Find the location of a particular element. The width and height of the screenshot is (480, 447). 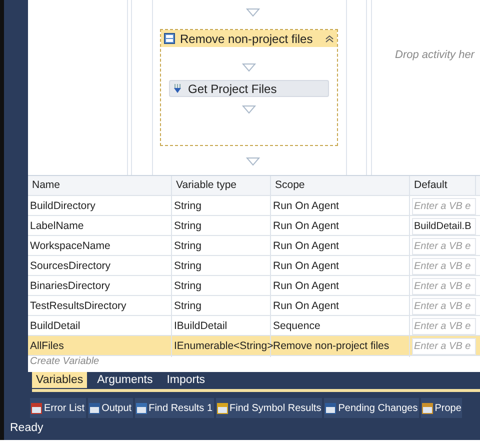

designer-tab: Arguments is located at coordinates (125, 380).